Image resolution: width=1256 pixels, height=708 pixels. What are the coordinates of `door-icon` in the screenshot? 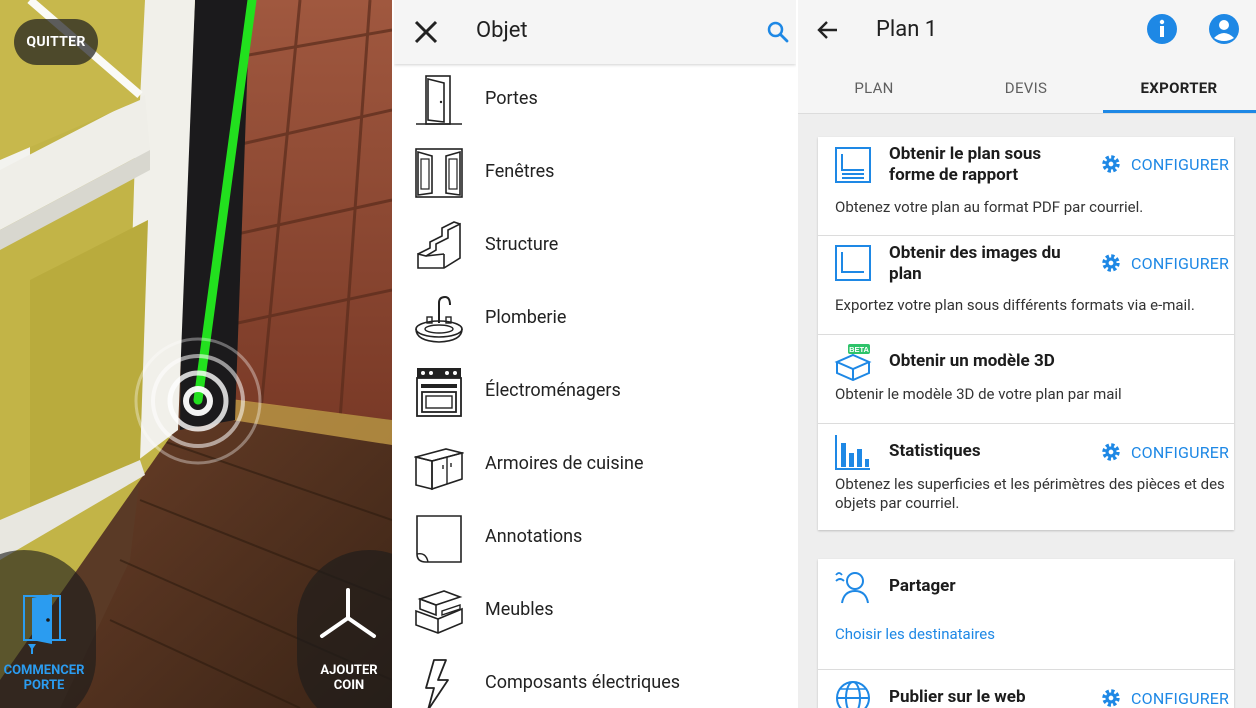 It's located at (439, 100).